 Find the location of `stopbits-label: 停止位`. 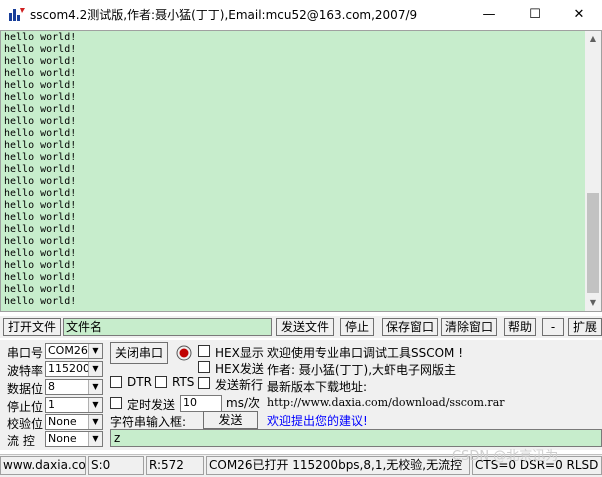

stopbits-label: 停止位 is located at coordinates (25, 407).